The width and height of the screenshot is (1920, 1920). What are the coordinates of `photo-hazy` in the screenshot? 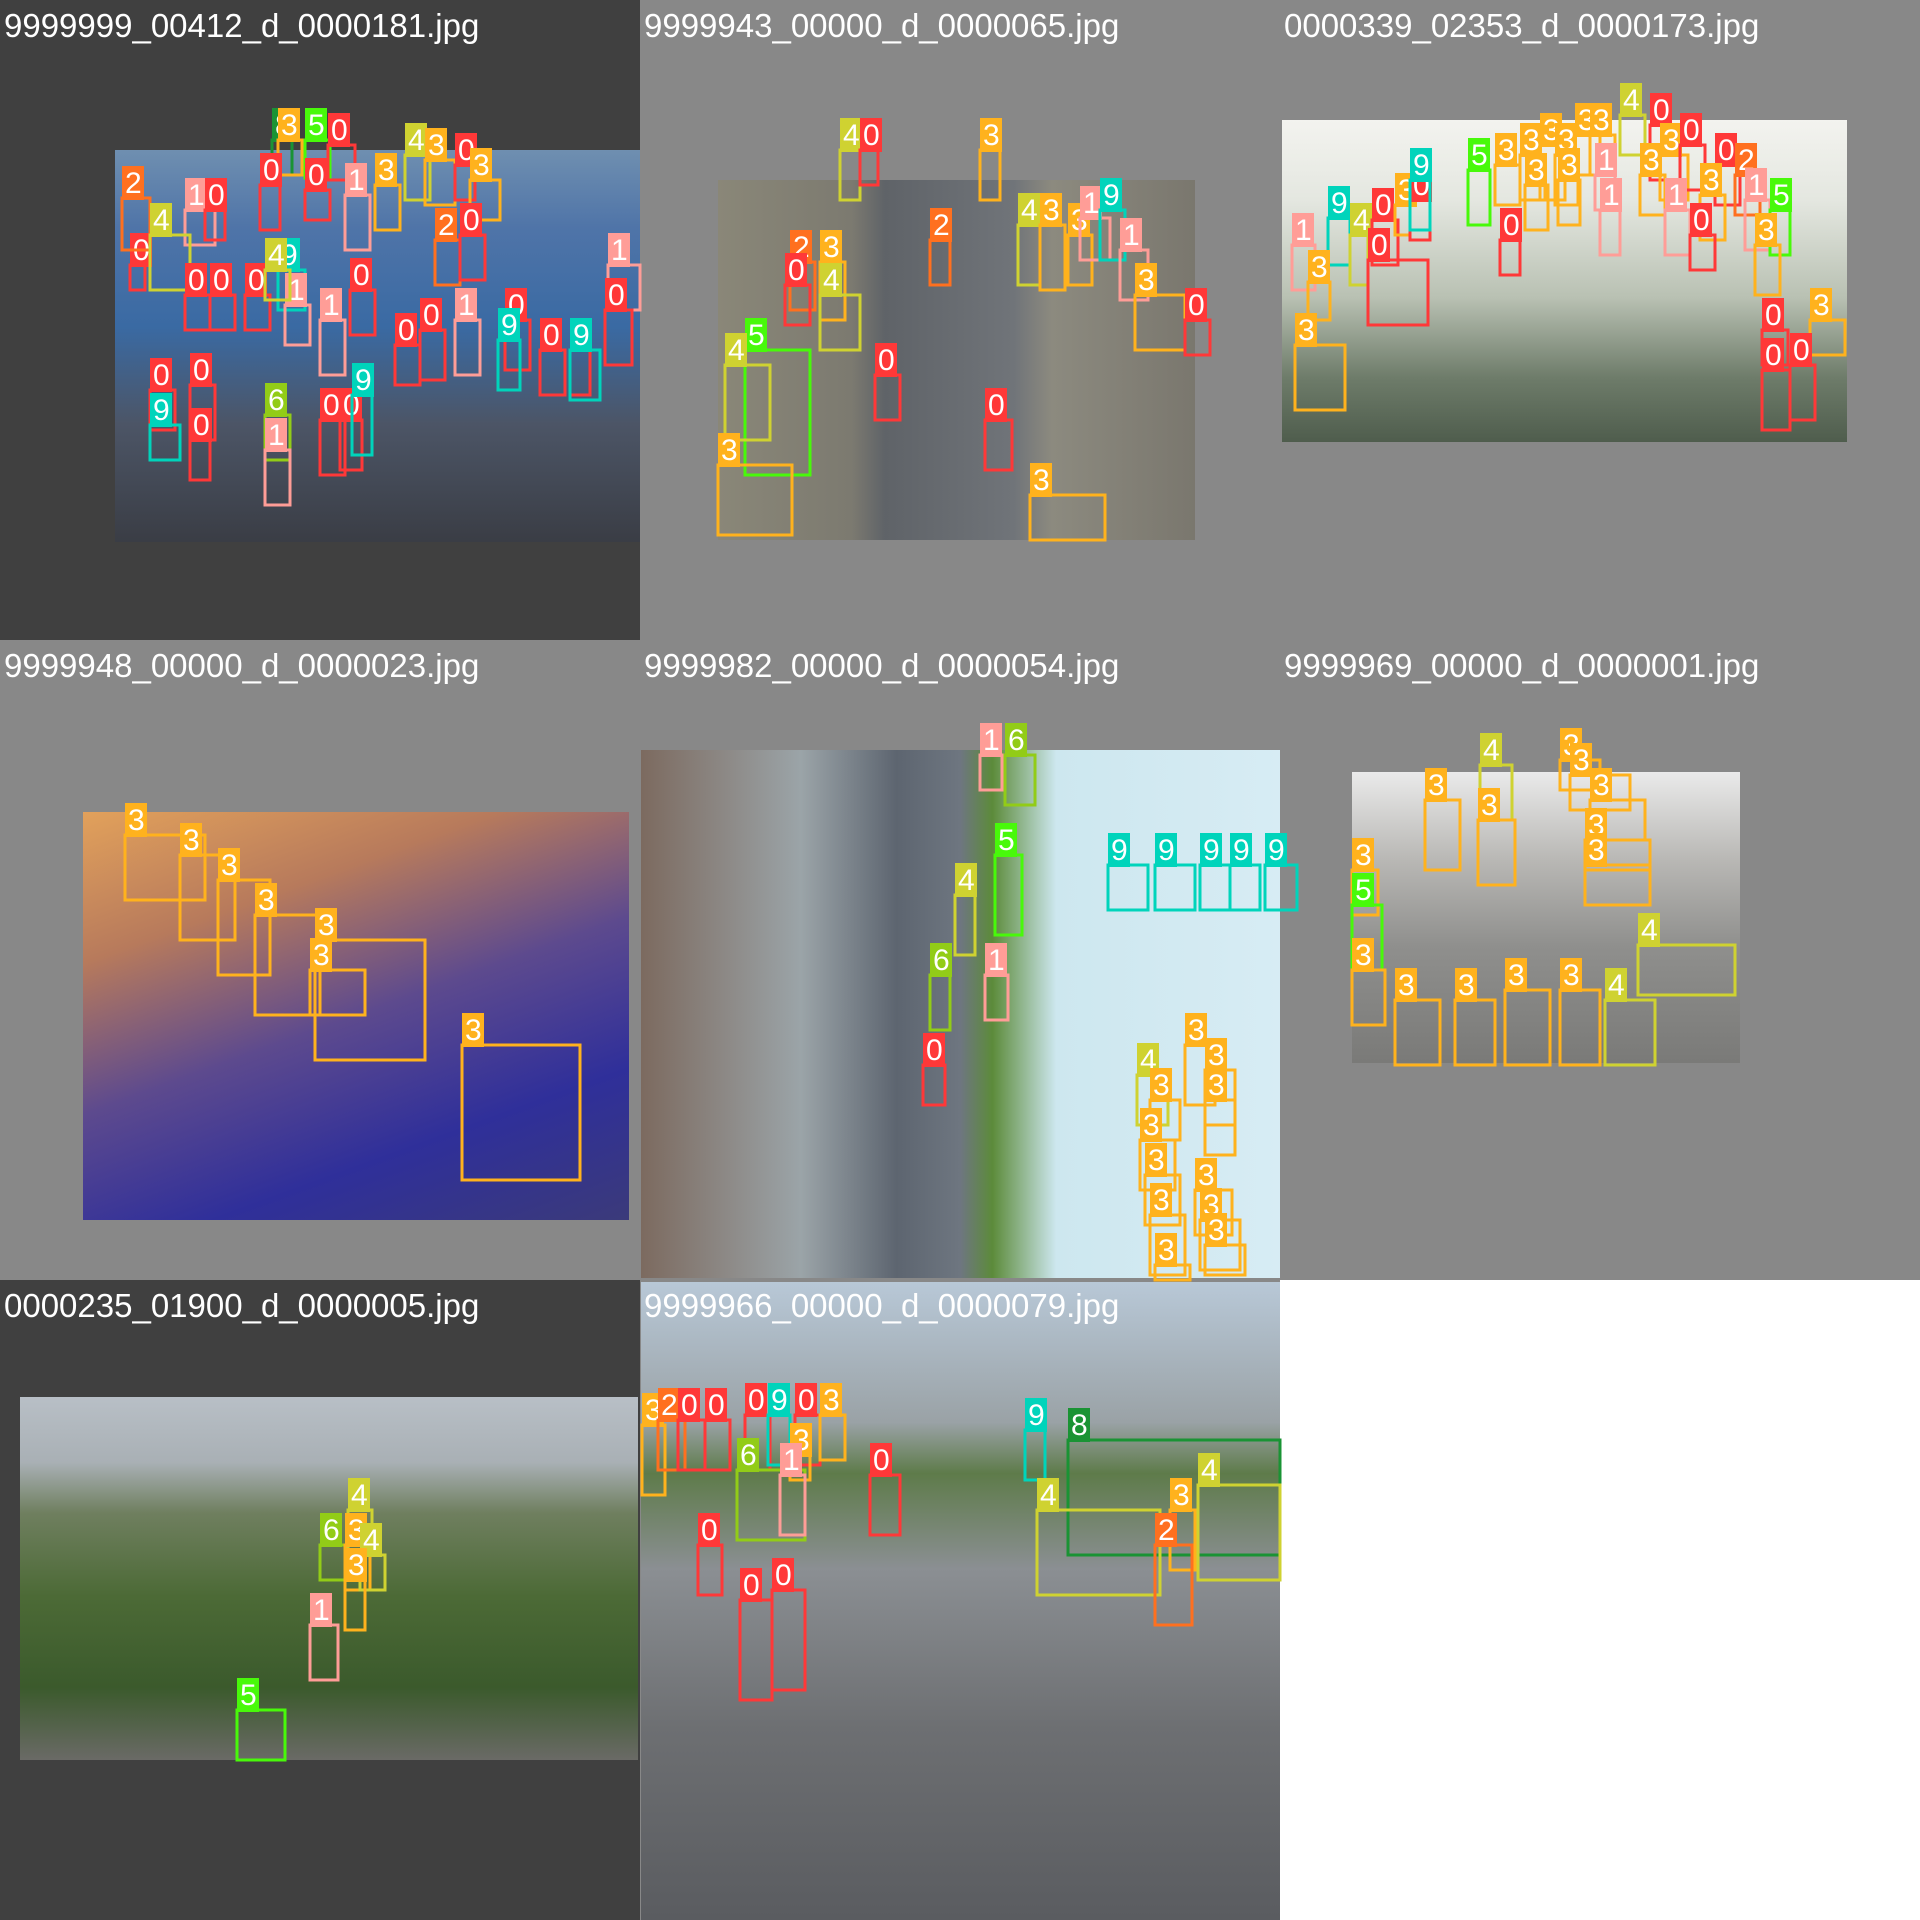 It's located at (1564, 281).